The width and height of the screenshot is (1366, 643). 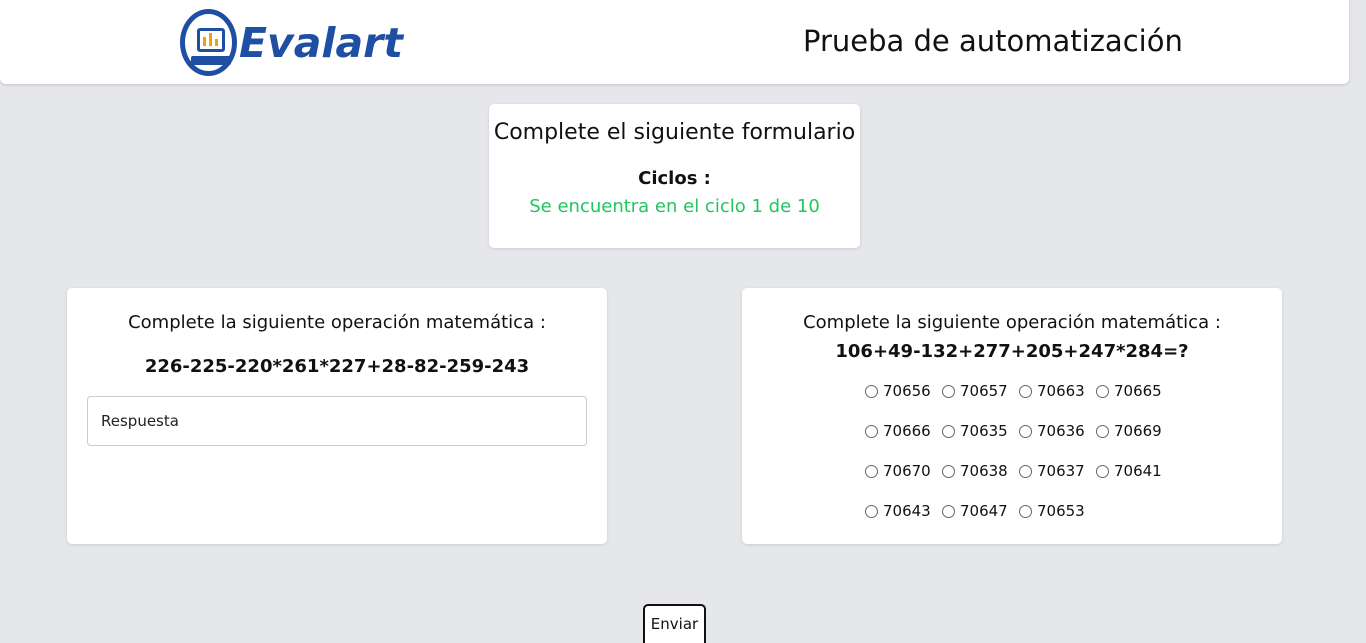 What do you see at coordinates (1134, 431) in the screenshot?
I see `answer-option: 70669` at bounding box center [1134, 431].